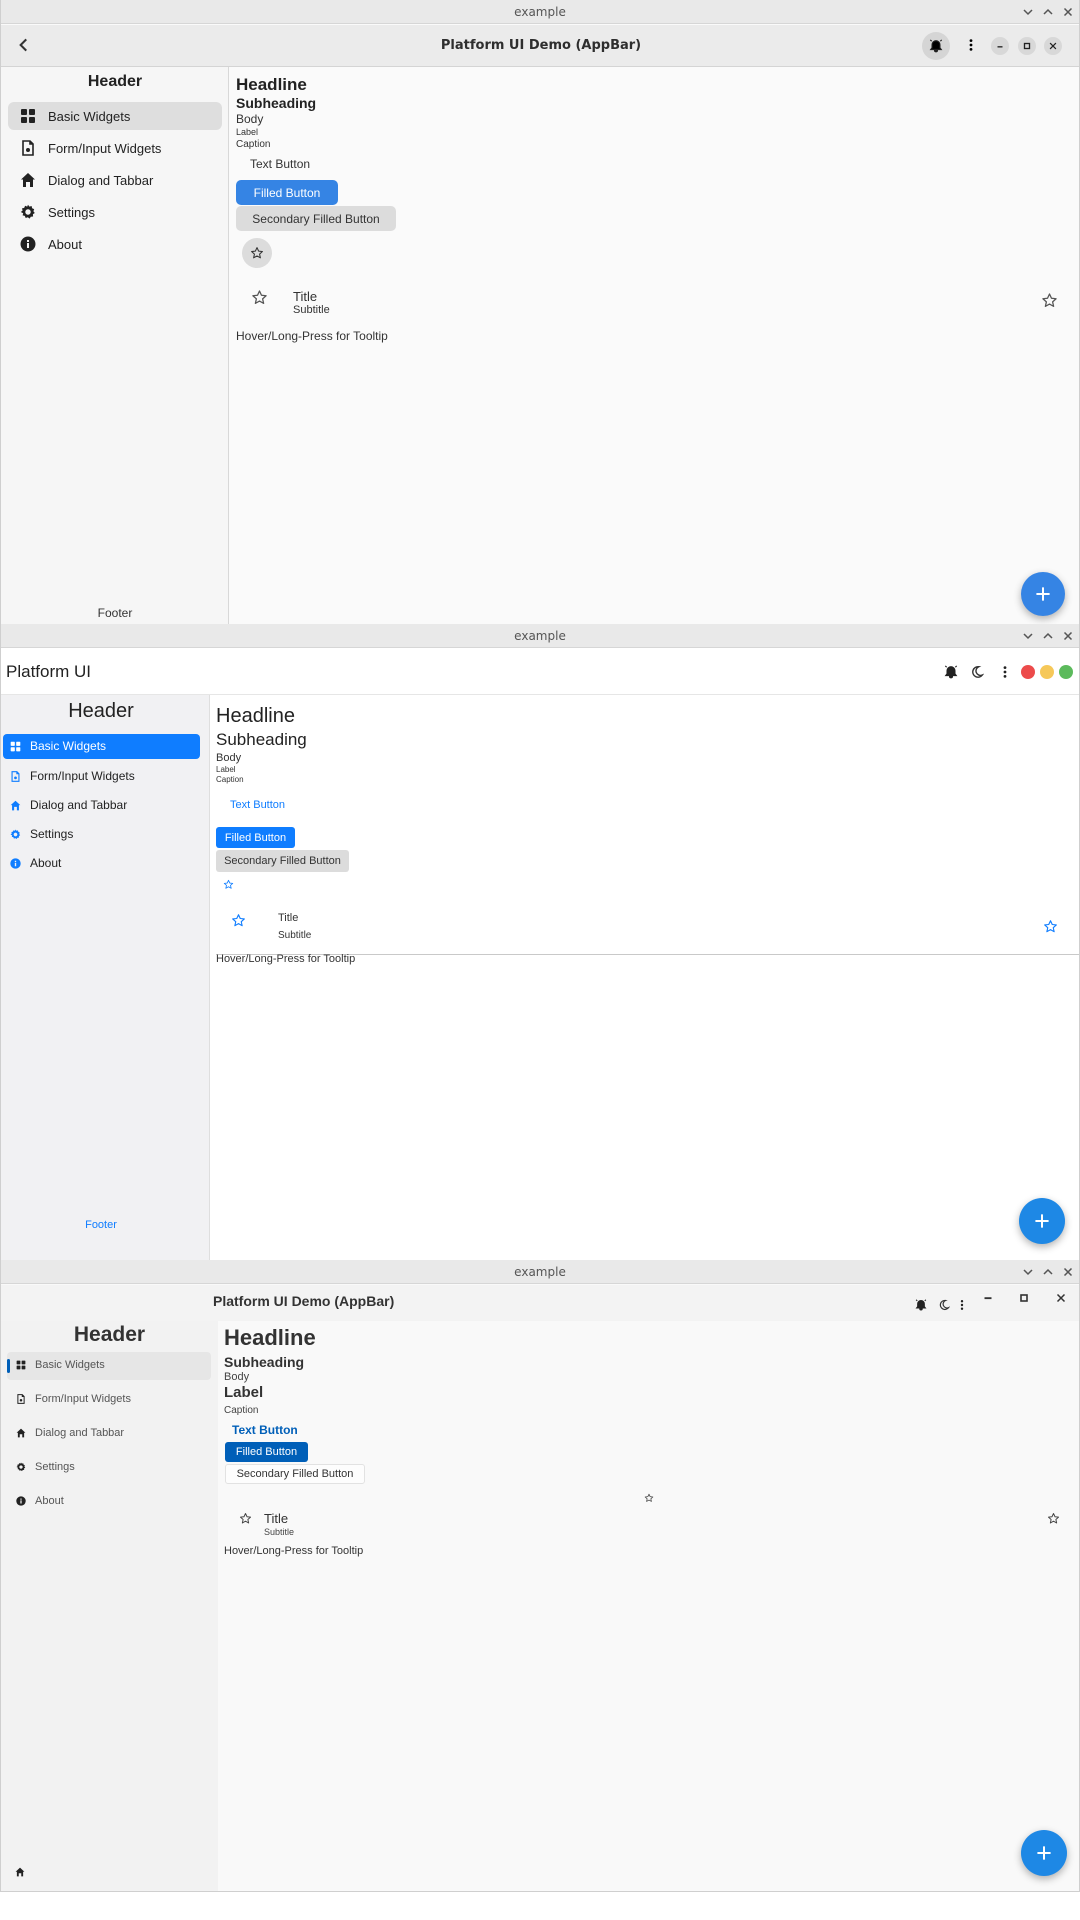 The height and width of the screenshot is (1920, 1080). Describe the element at coordinates (55, 1467) in the screenshot. I see `nav-item-label: Settings` at that location.